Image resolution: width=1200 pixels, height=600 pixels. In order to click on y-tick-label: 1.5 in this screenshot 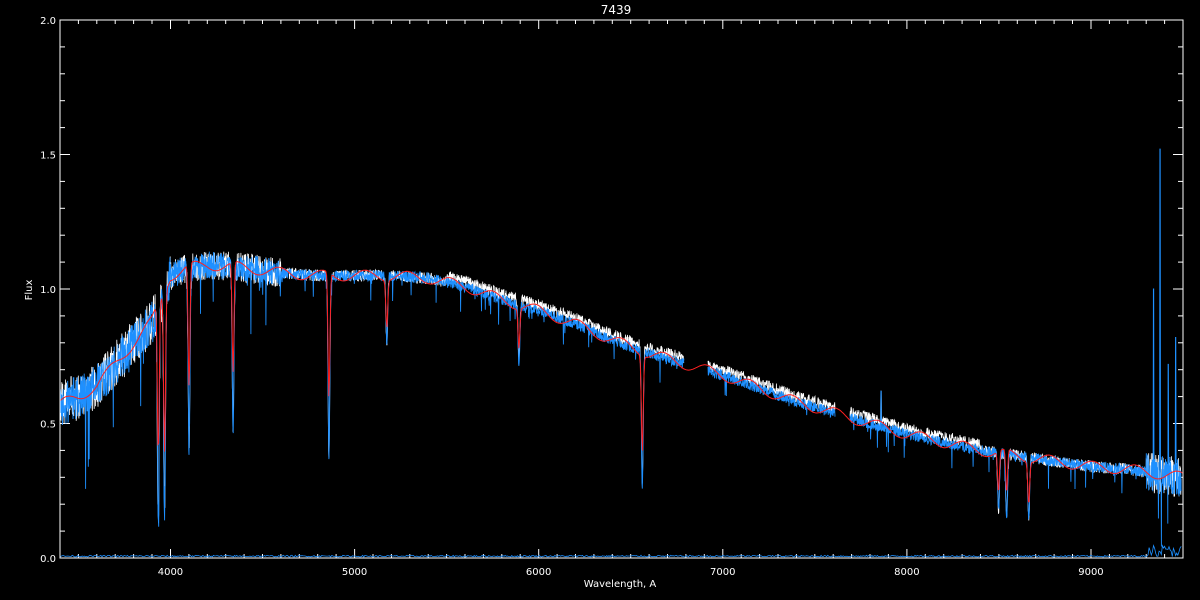, I will do `click(48, 156)`.